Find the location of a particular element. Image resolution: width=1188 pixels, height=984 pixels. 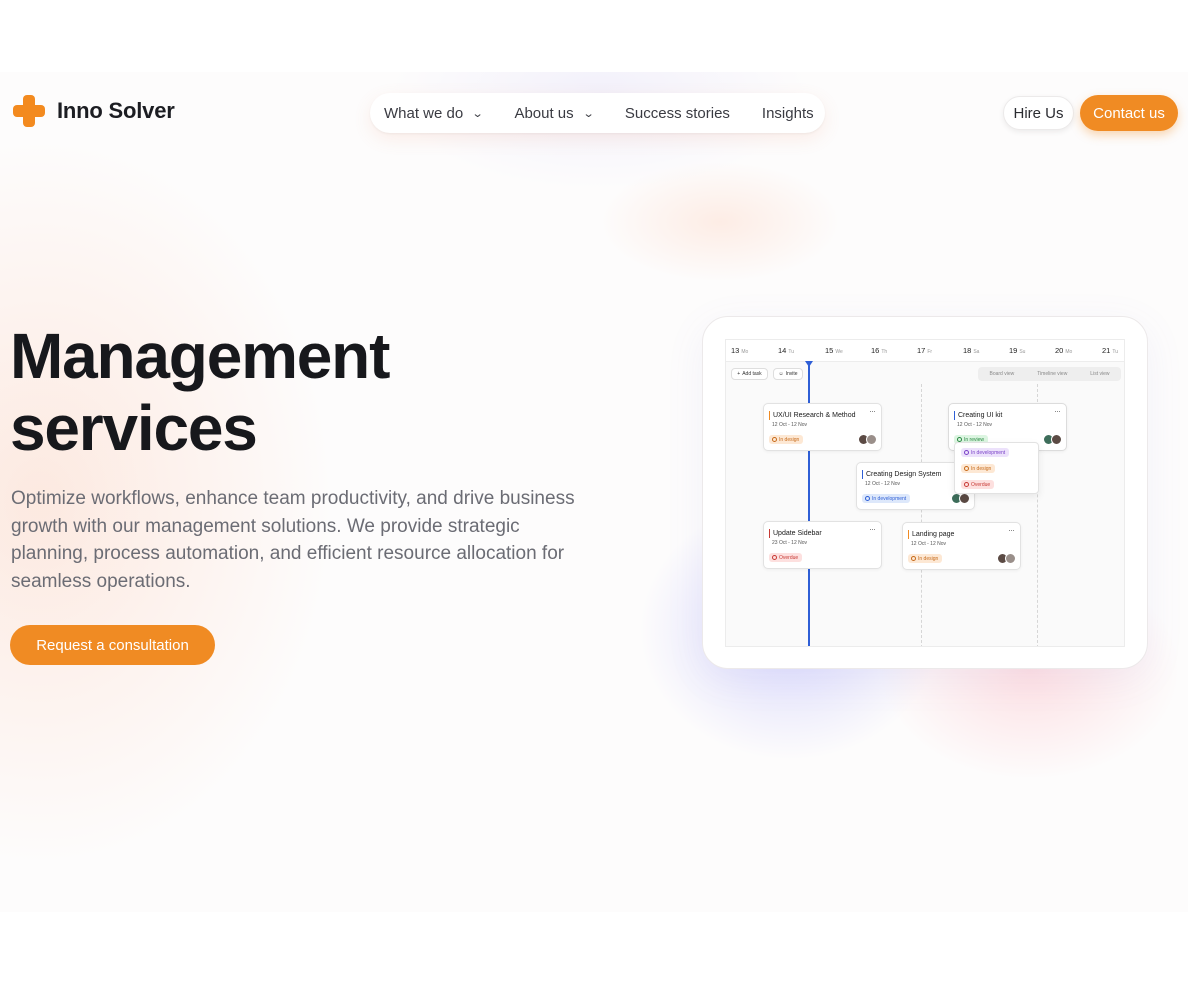

status-option-design: In design is located at coordinates (978, 468).